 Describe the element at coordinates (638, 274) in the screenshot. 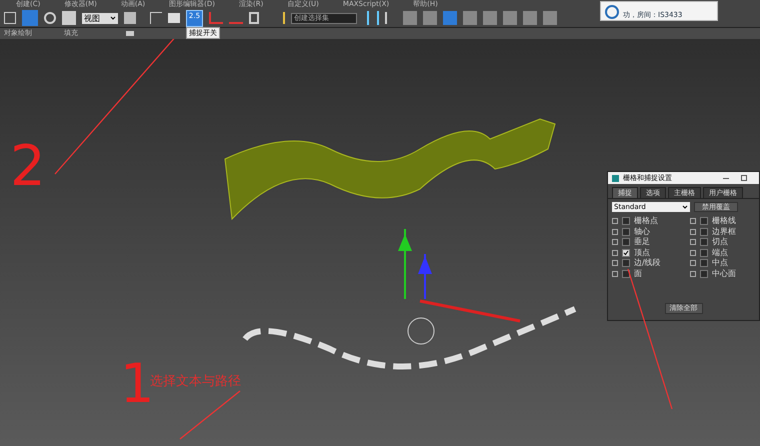

I see `option-label: 面` at that location.